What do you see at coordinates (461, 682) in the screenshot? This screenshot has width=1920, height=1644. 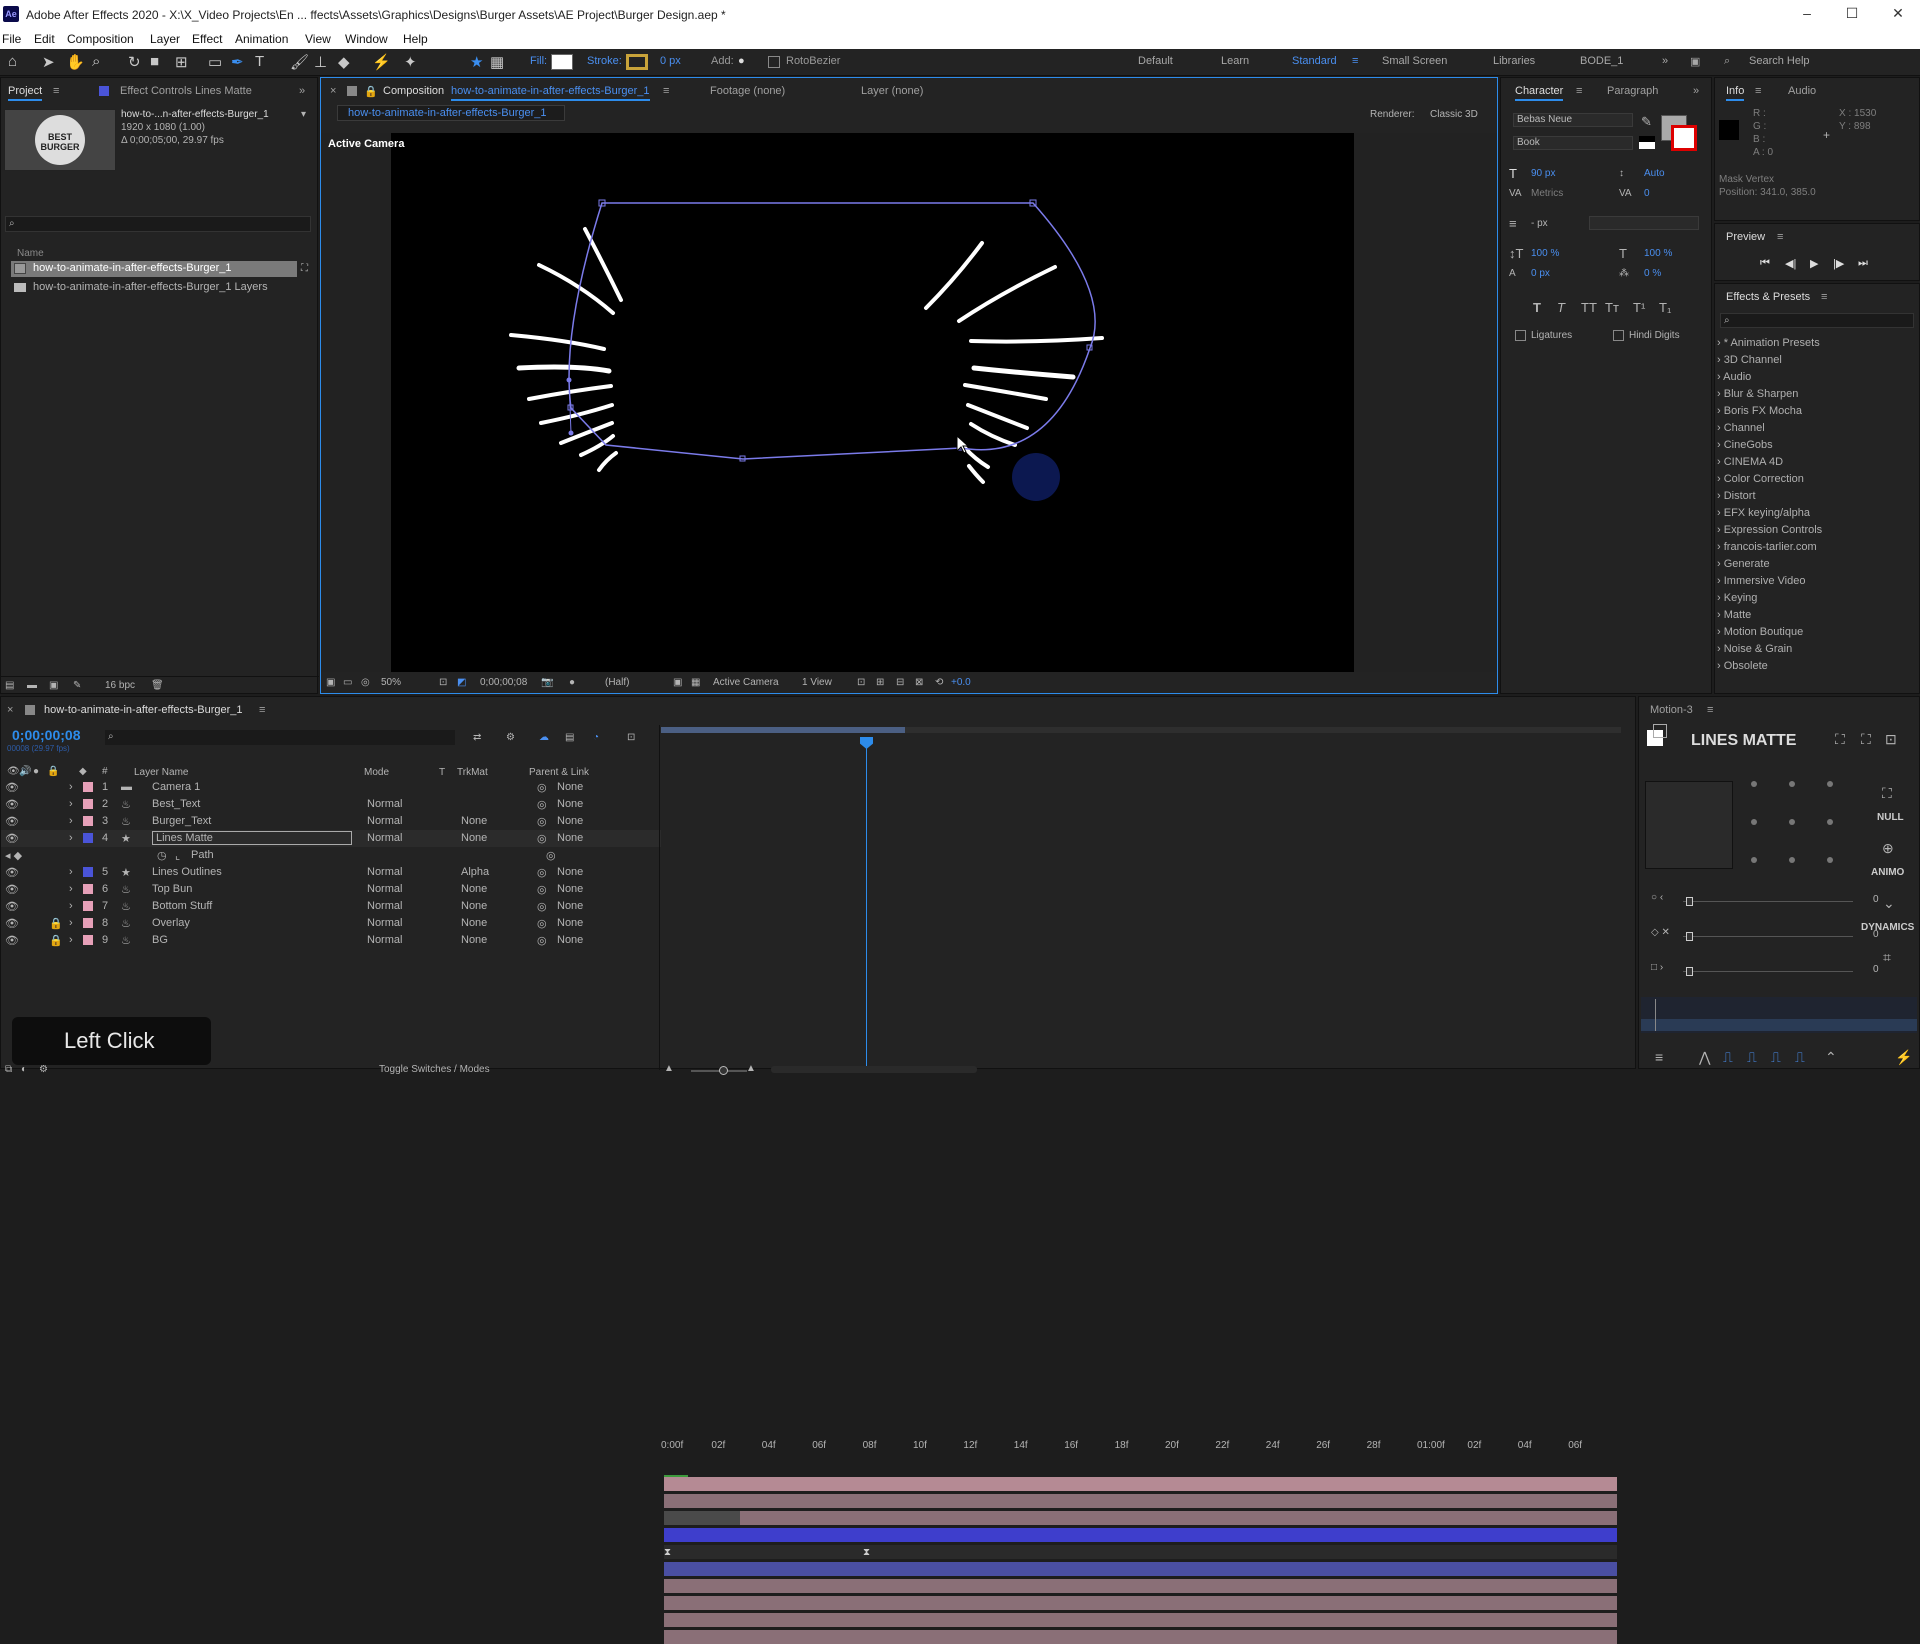 I see `title-safe-icon: ◩` at bounding box center [461, 682].